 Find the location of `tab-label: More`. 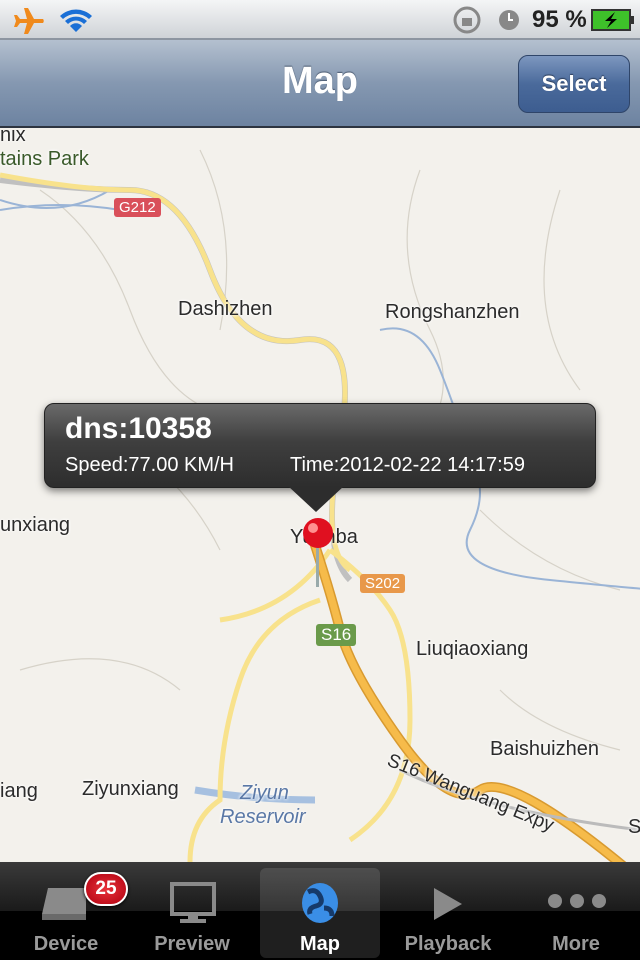

tab-label: More is located at coordinates (576, 944).